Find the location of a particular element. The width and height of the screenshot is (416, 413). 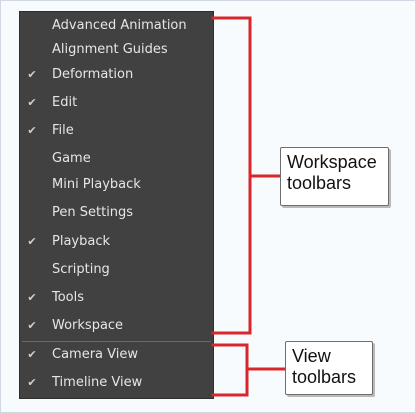

view-bracket is located at coordinates (249, 370).